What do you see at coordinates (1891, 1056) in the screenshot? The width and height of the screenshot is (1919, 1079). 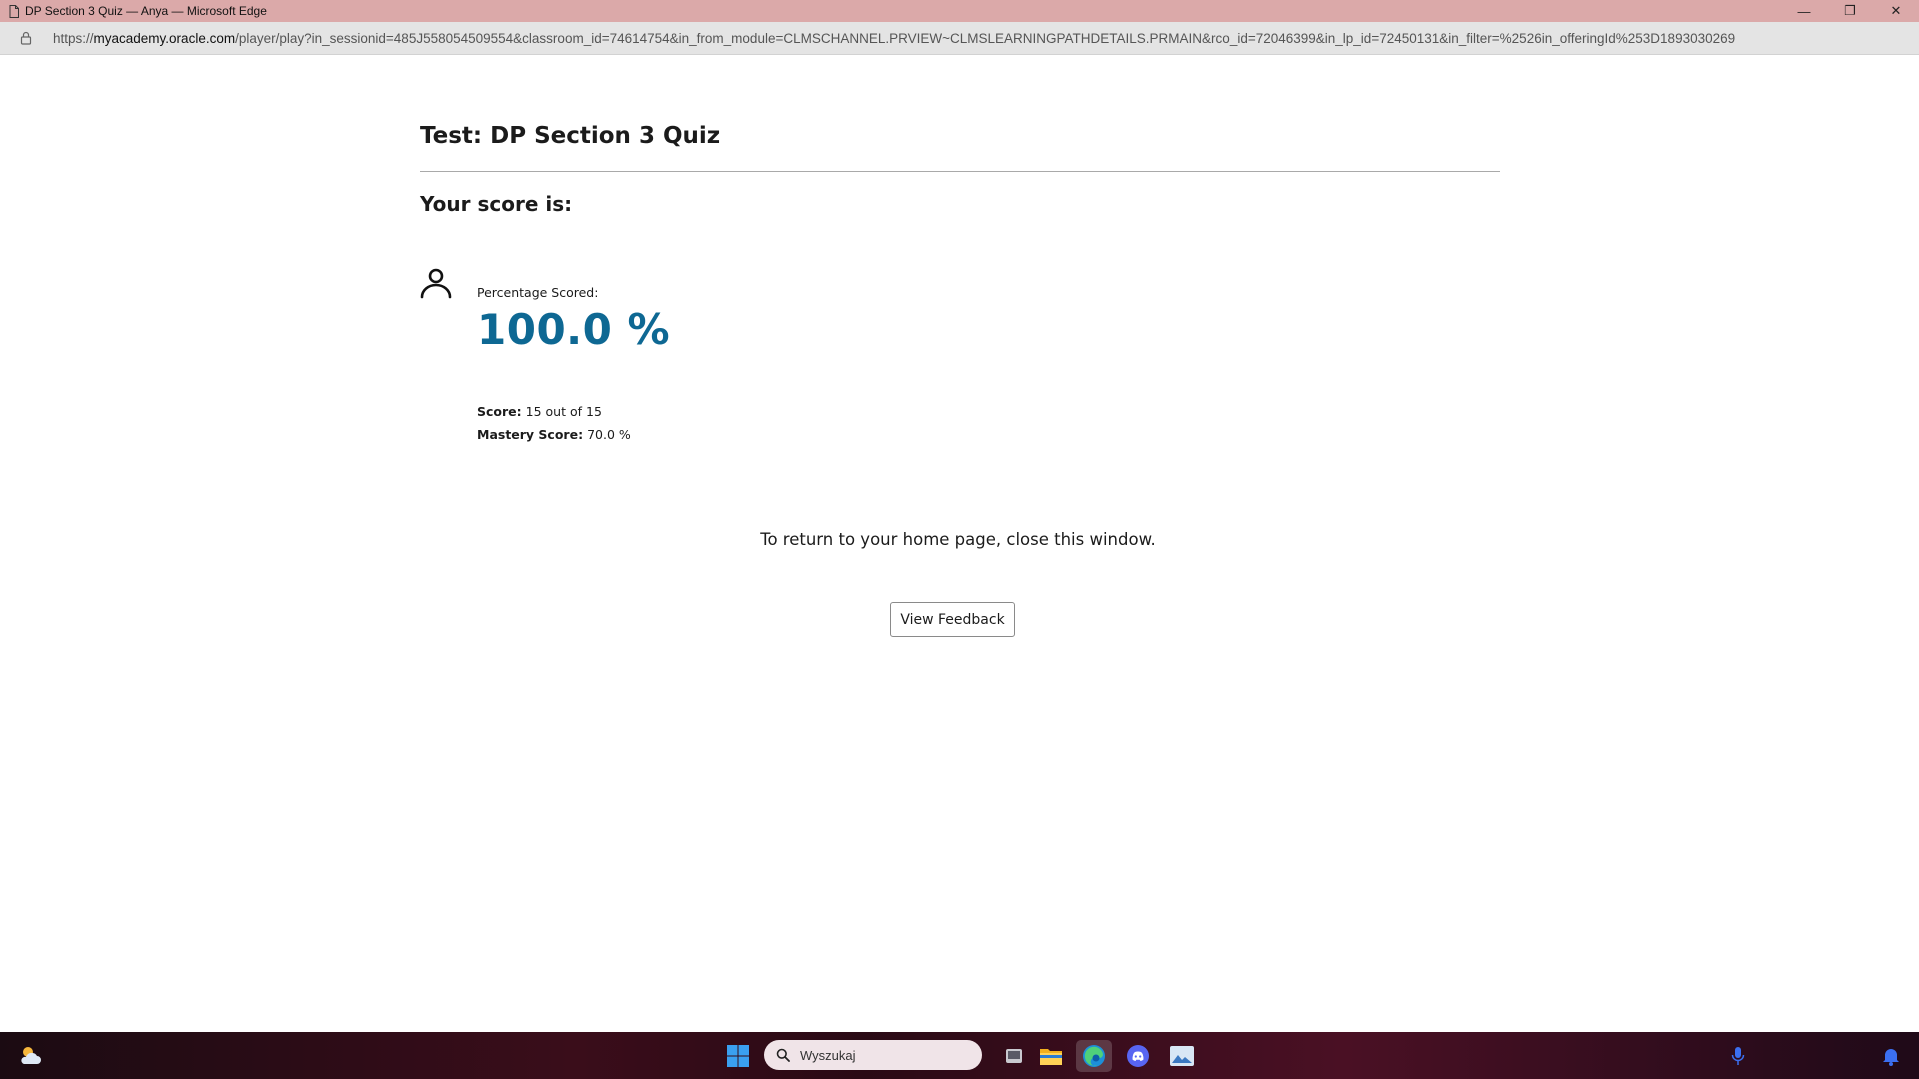 I see `notification-bell-icon` at bounding box center [1891, 1056].